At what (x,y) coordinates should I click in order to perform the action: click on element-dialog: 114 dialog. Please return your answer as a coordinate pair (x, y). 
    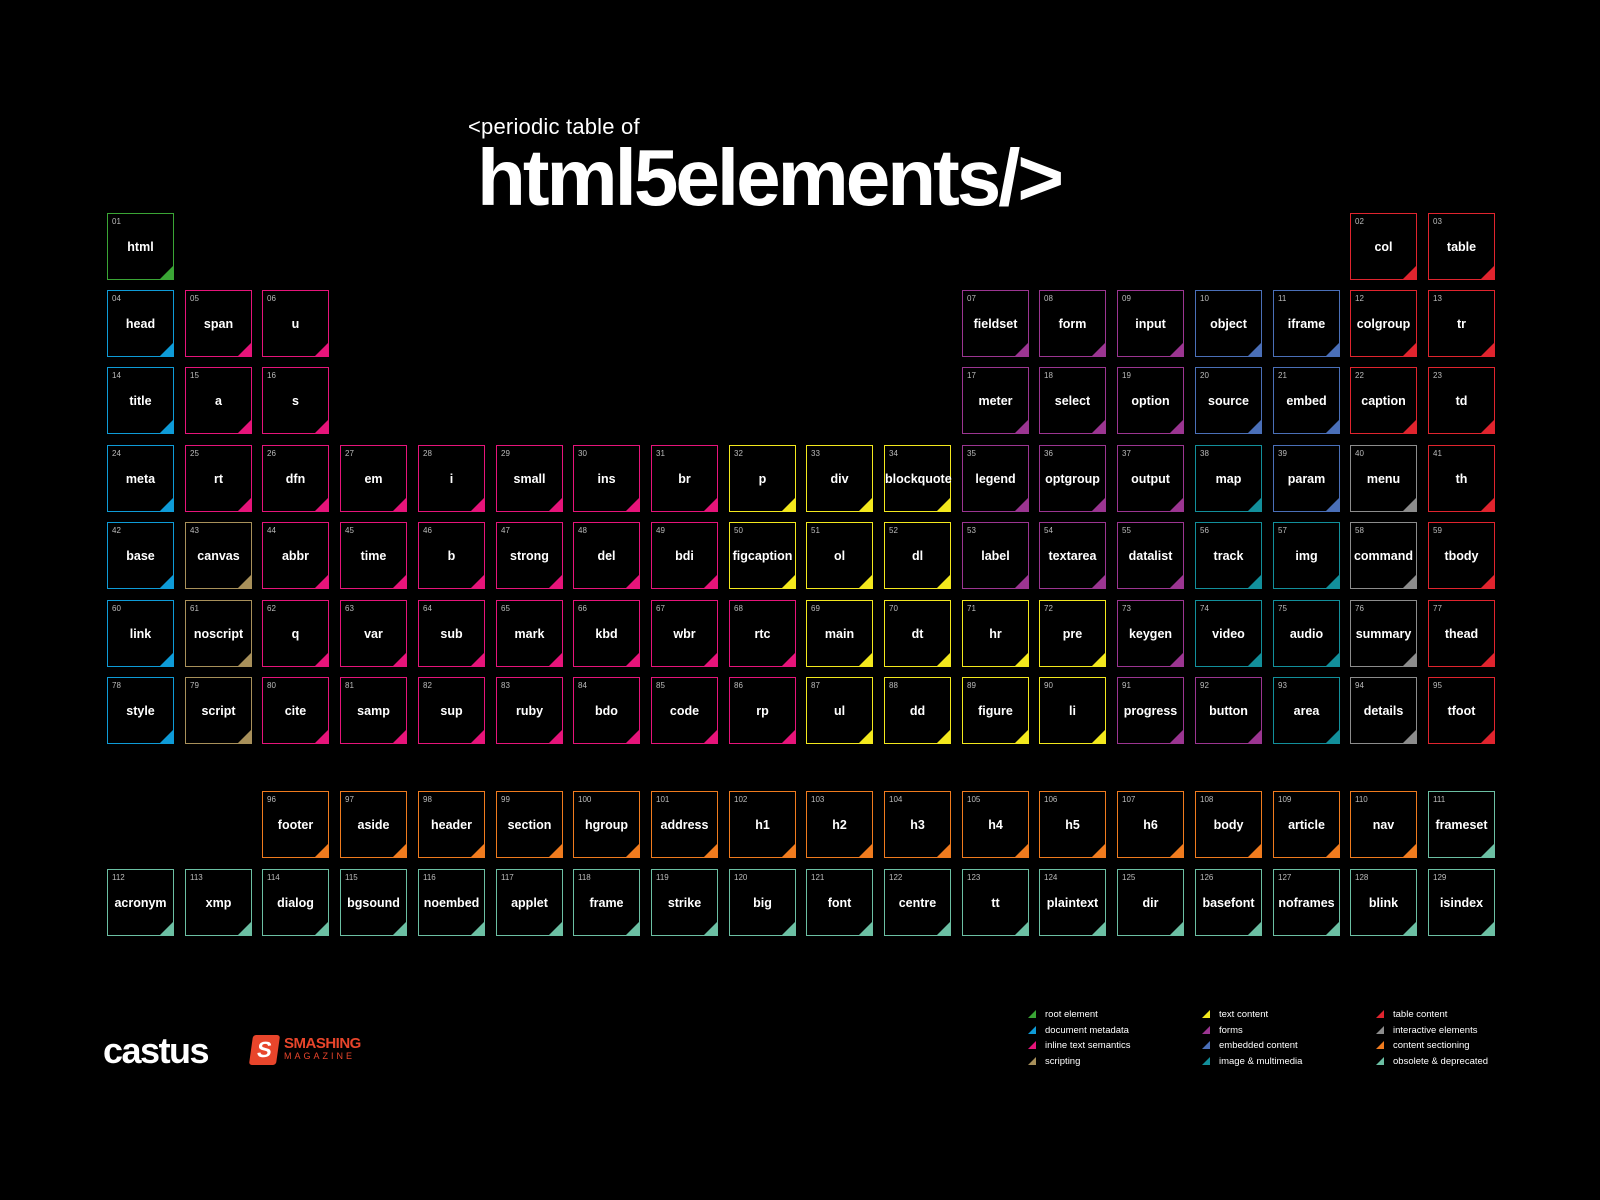
    Looking at the image, I should click on (295, 902).